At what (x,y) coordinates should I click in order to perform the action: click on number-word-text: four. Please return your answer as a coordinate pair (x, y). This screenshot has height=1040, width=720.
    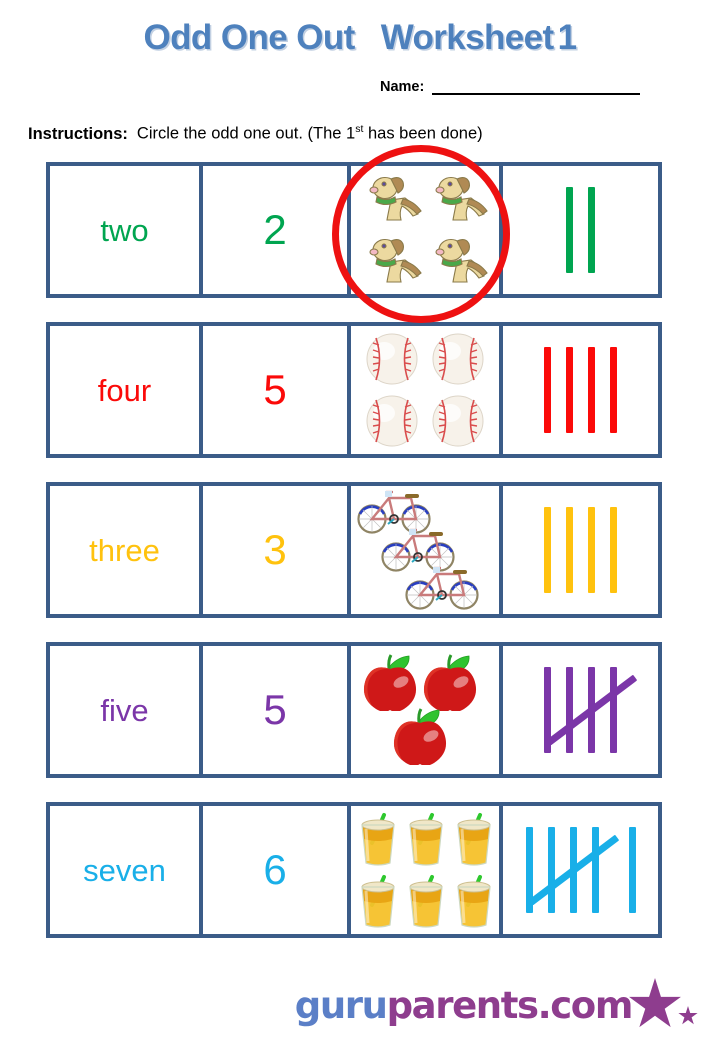
    Looking at the image, I should click on (124, 390).